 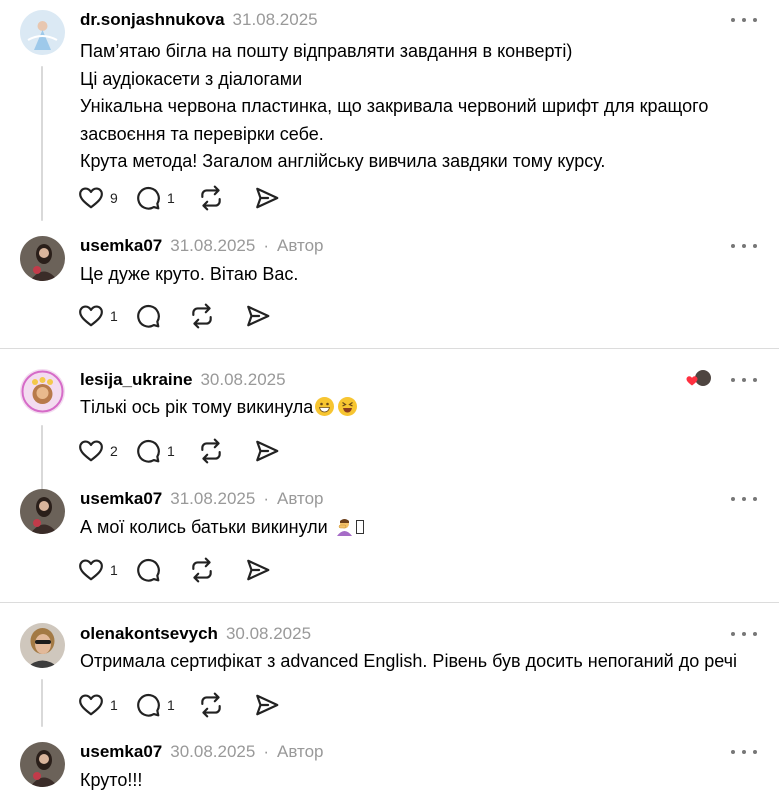 I want to click on like-button: 9, so click(x=106, y=198).